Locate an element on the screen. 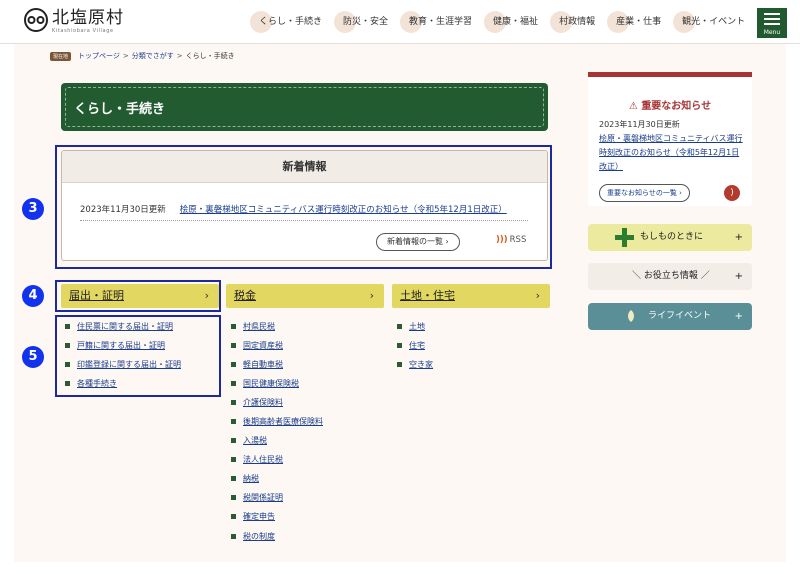  useful-info-button: ＼ お役立ち情報 ／ + is located at coordinates (670, 276).